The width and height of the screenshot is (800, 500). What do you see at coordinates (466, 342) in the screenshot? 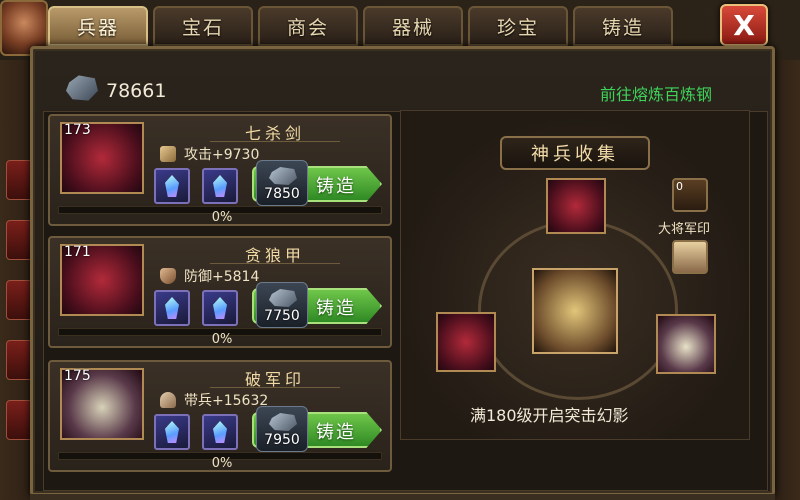
I see `collection-slot-armor` at bounding box center [466, 342].